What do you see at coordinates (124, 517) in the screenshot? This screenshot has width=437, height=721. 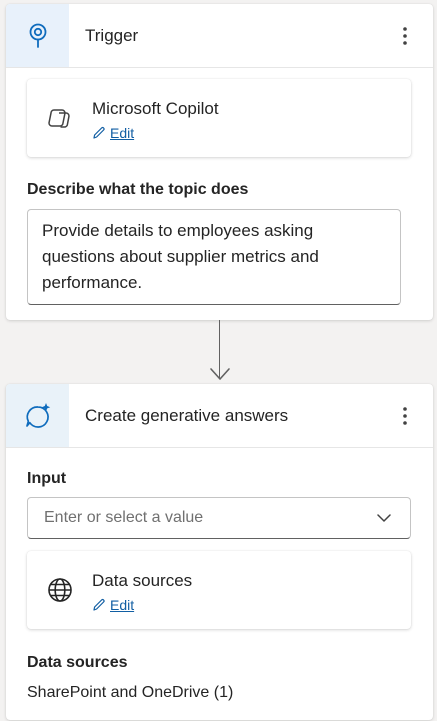 I see `input-placeholder: Enter or select a value` at bounding box center [124, 517].